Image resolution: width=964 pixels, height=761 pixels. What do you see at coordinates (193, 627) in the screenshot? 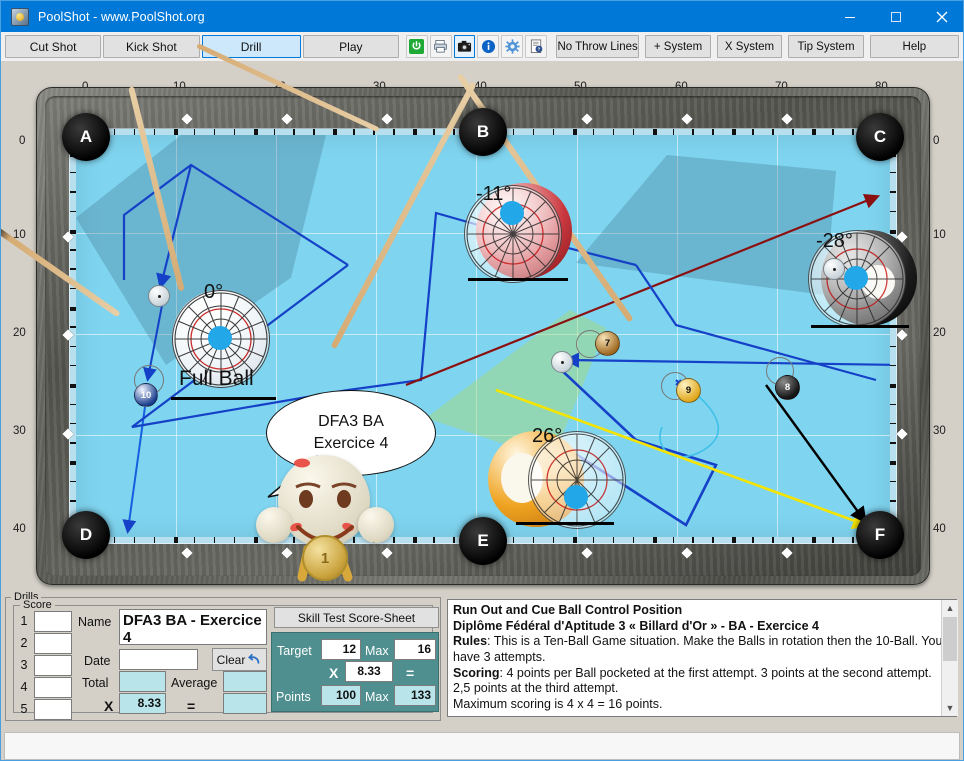
I see `name-input: DFA3 BA - Exercice 4` at bounding box center [193, 627].